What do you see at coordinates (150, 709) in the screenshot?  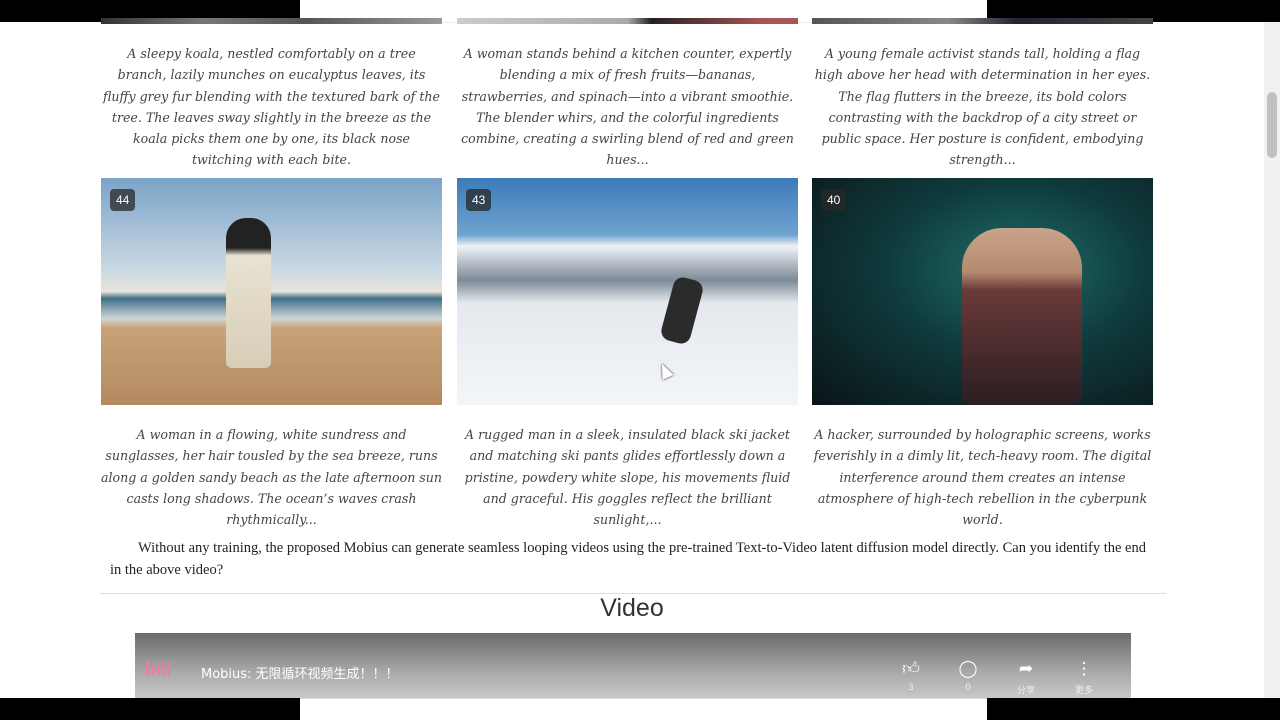 I see `letterbox-bottom-left` at bounding box center [150, 709].